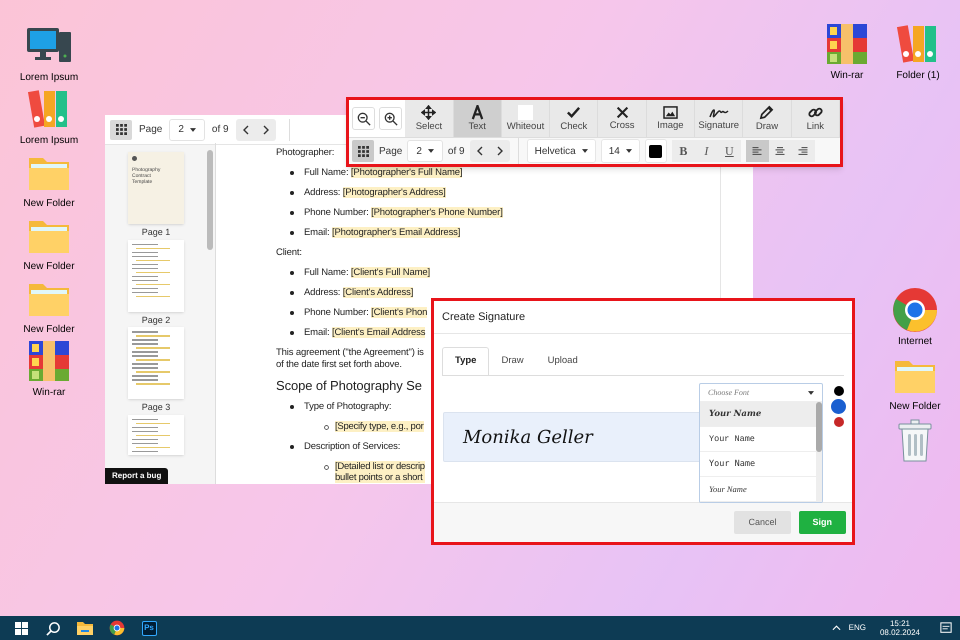 This screenshot has width=960, height=640. What do you see at coordinates (149, 628) in the screenshot?
I see `photoshop-app-icon: Ps` at bounding box center [149, 628].